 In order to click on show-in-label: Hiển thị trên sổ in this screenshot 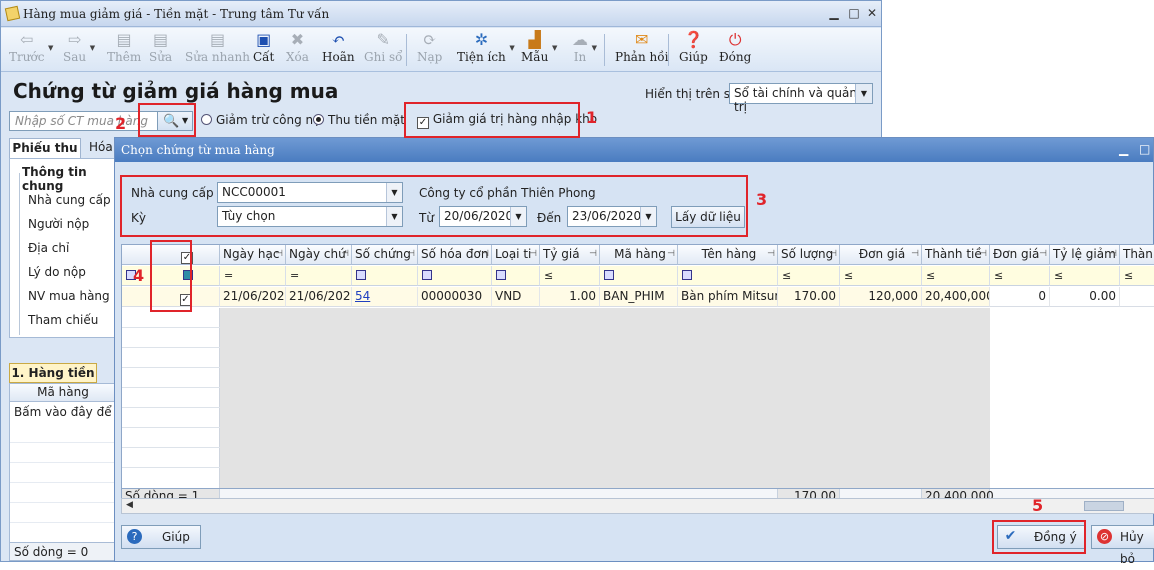, I will do `click(691, 94)`.